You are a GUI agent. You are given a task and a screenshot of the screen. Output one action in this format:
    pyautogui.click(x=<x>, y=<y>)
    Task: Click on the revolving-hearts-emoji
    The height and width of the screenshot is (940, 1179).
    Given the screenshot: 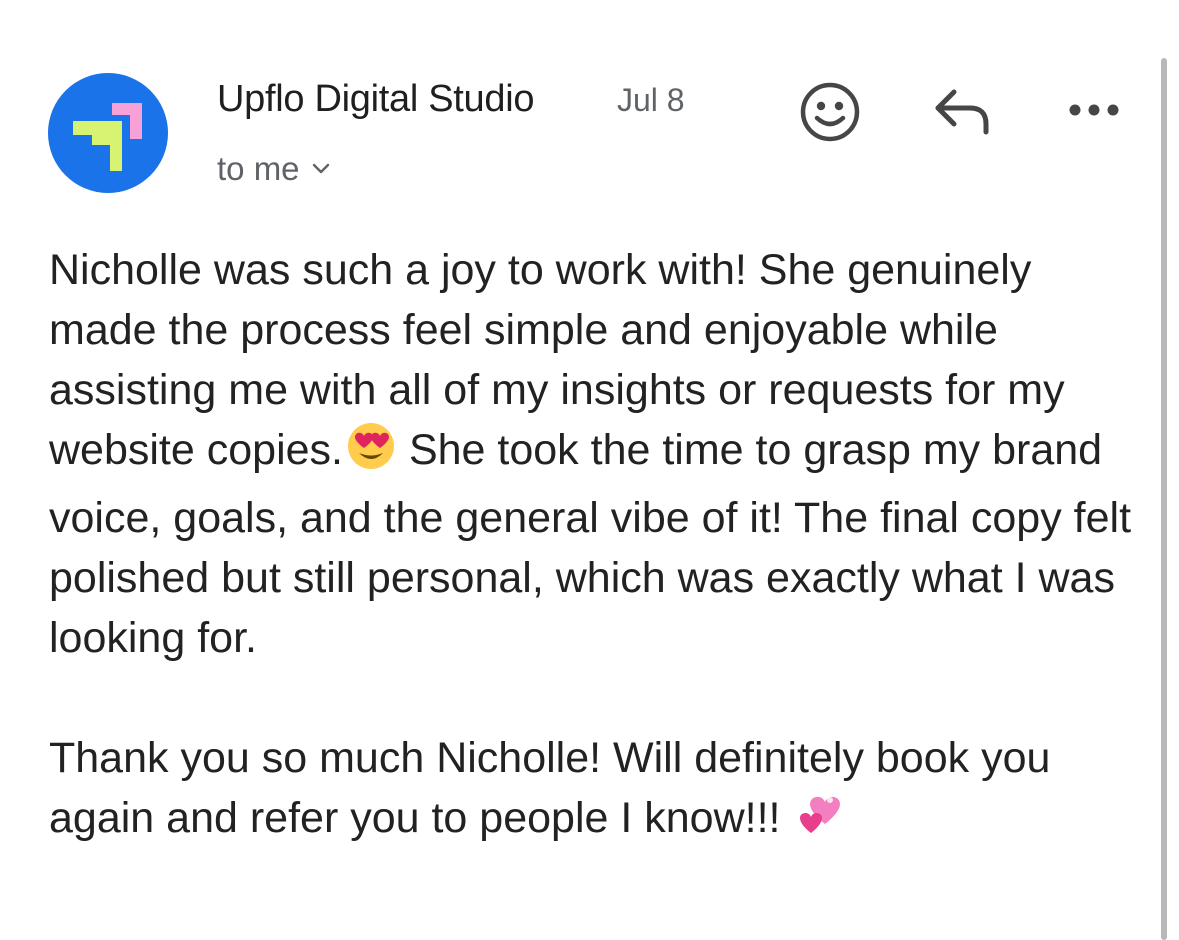 What is the action you would take?
    pyautogui.click(x=822, y=822)
    